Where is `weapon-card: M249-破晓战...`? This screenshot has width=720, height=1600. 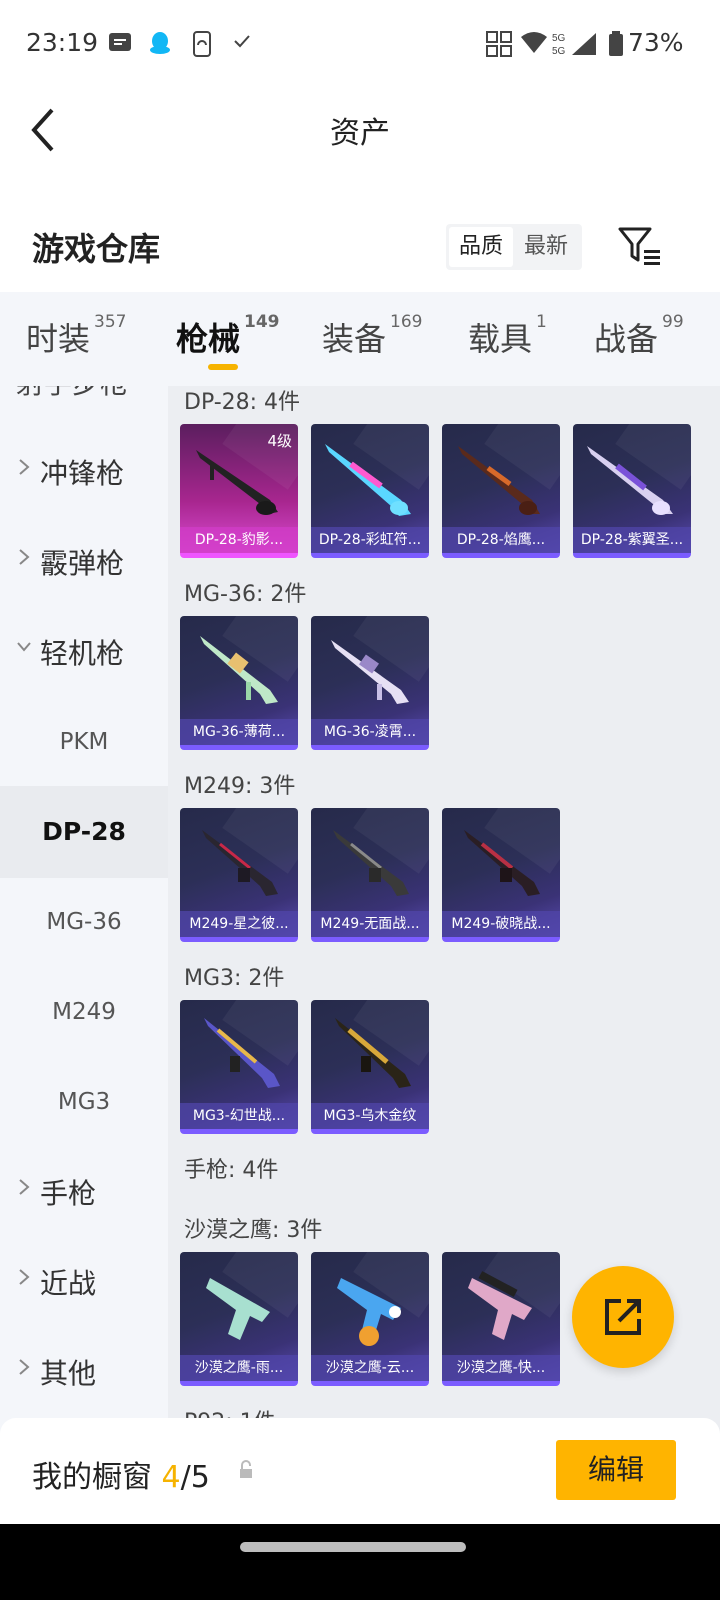
weapon-card: M249-破晓战... is located at coordinates (501, 875).